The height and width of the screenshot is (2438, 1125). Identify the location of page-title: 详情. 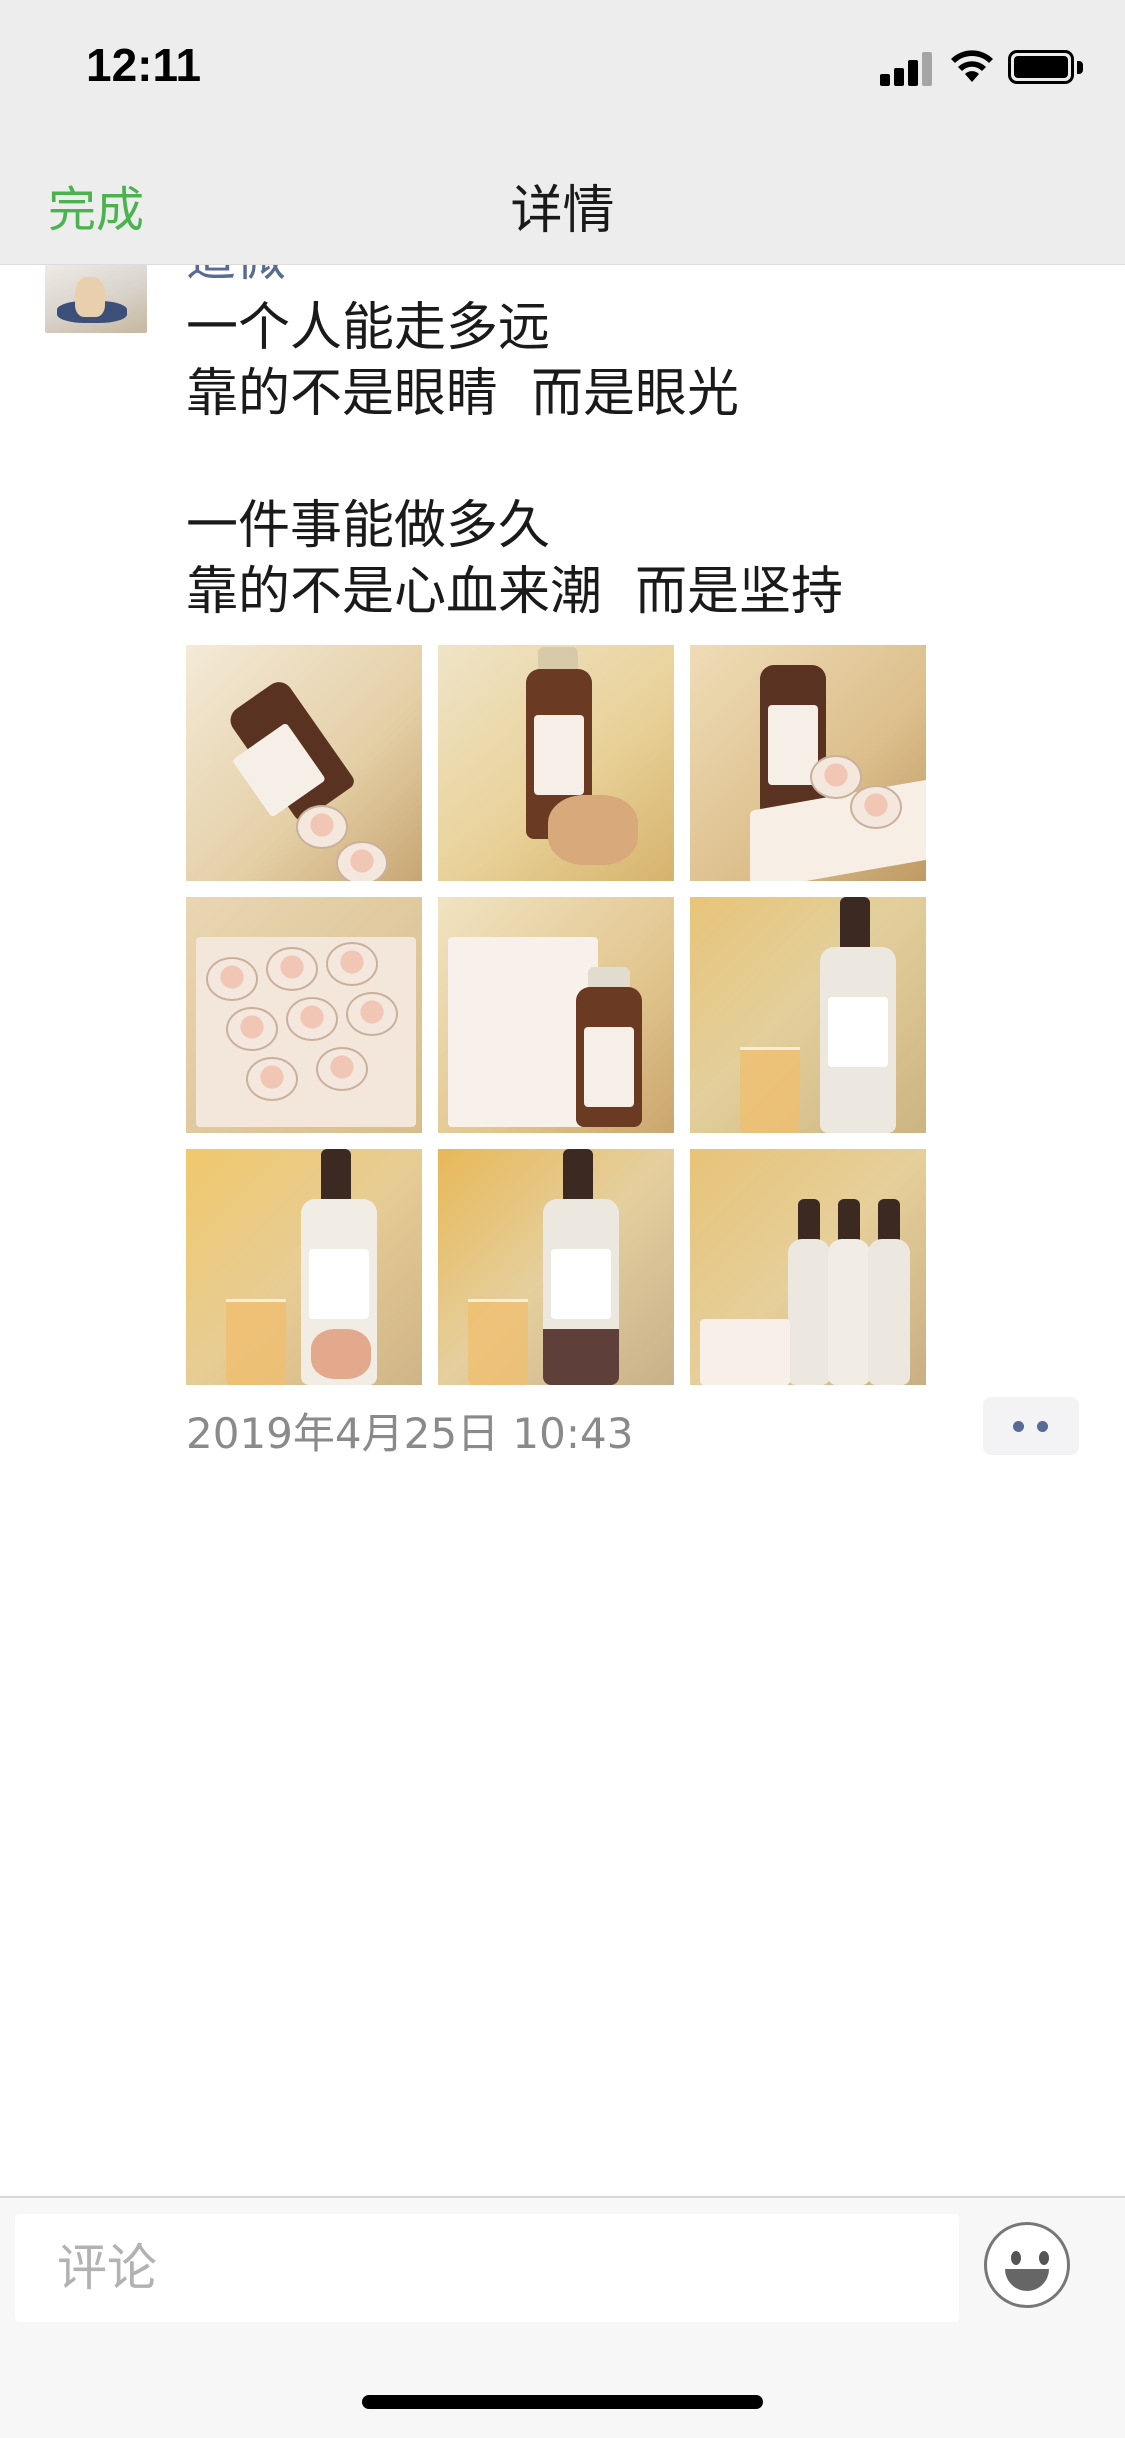
(562, 211).